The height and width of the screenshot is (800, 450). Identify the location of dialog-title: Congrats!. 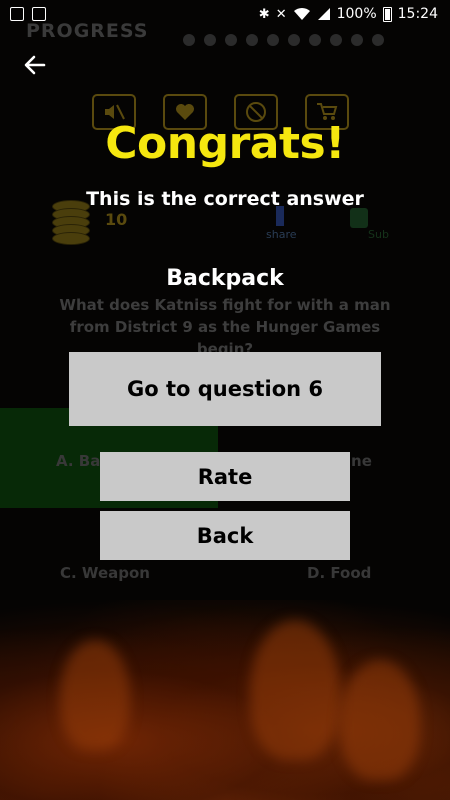
(225, 143).